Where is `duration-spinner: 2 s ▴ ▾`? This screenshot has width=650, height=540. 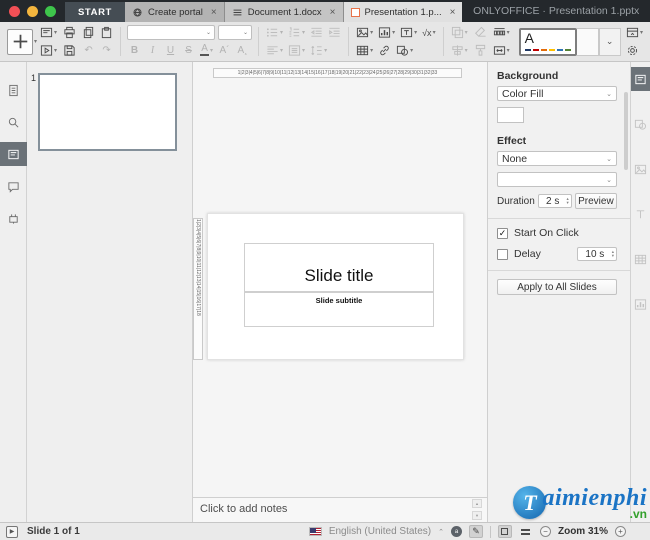
duration-spinner: 2 s ▴ ▾ is located at coordinates (554, 201).